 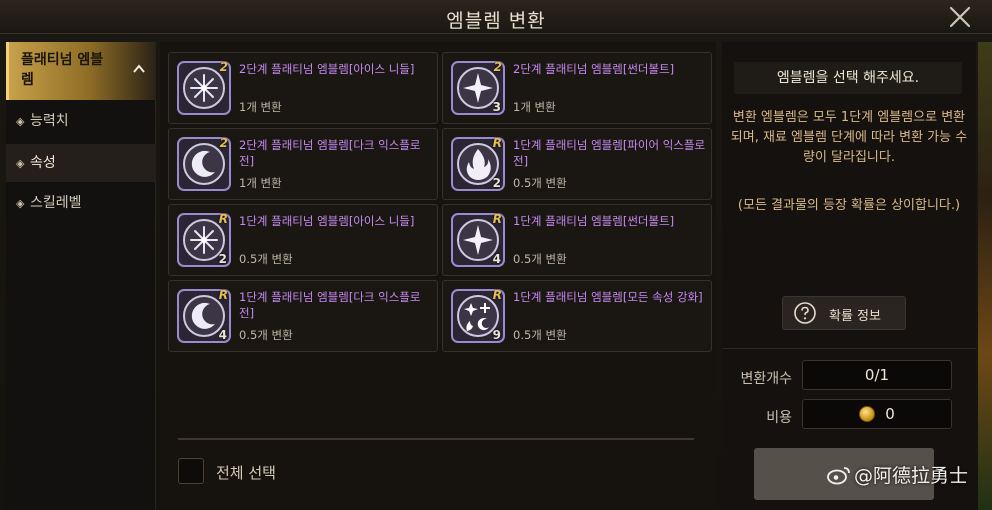 I want to click on emblem-name: 2단계 플래티넘 엠블렘[아이스 니들], so click(x=327, y=69).